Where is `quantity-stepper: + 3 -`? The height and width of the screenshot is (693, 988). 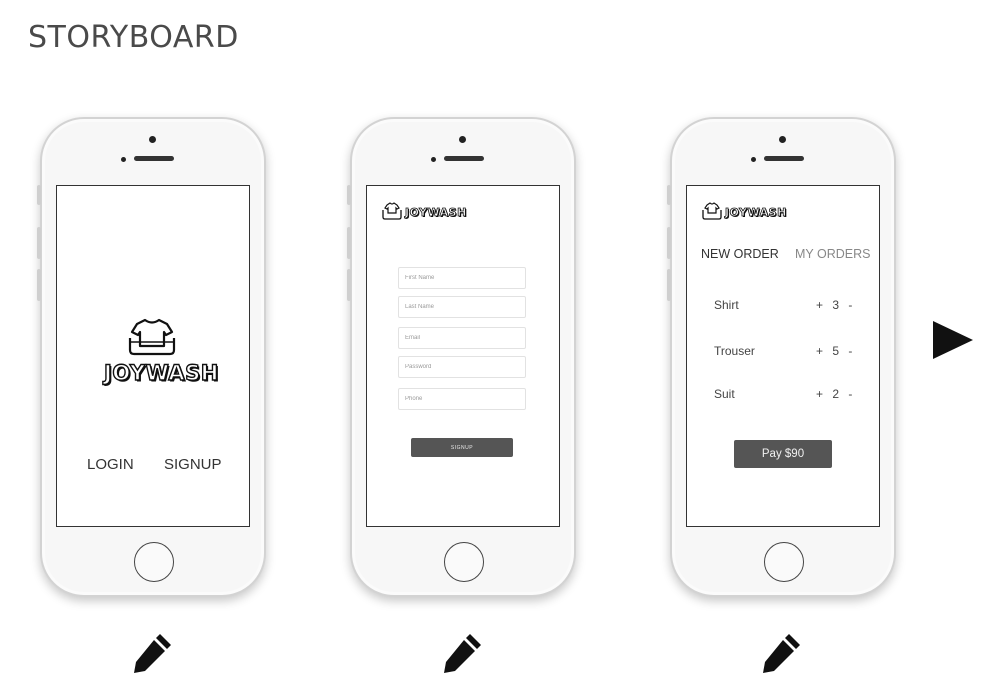
quantity-stepper: + 3 - is located at coordinates (834, 305).